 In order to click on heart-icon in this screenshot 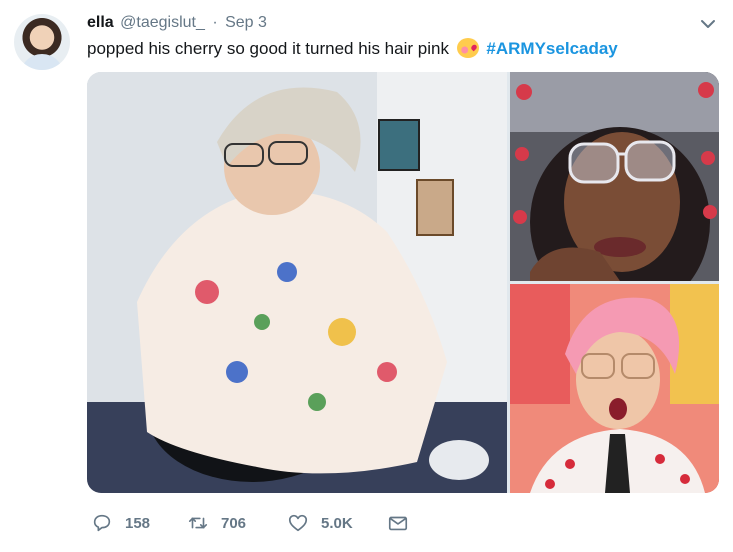, I will do `click(298, 523)`.